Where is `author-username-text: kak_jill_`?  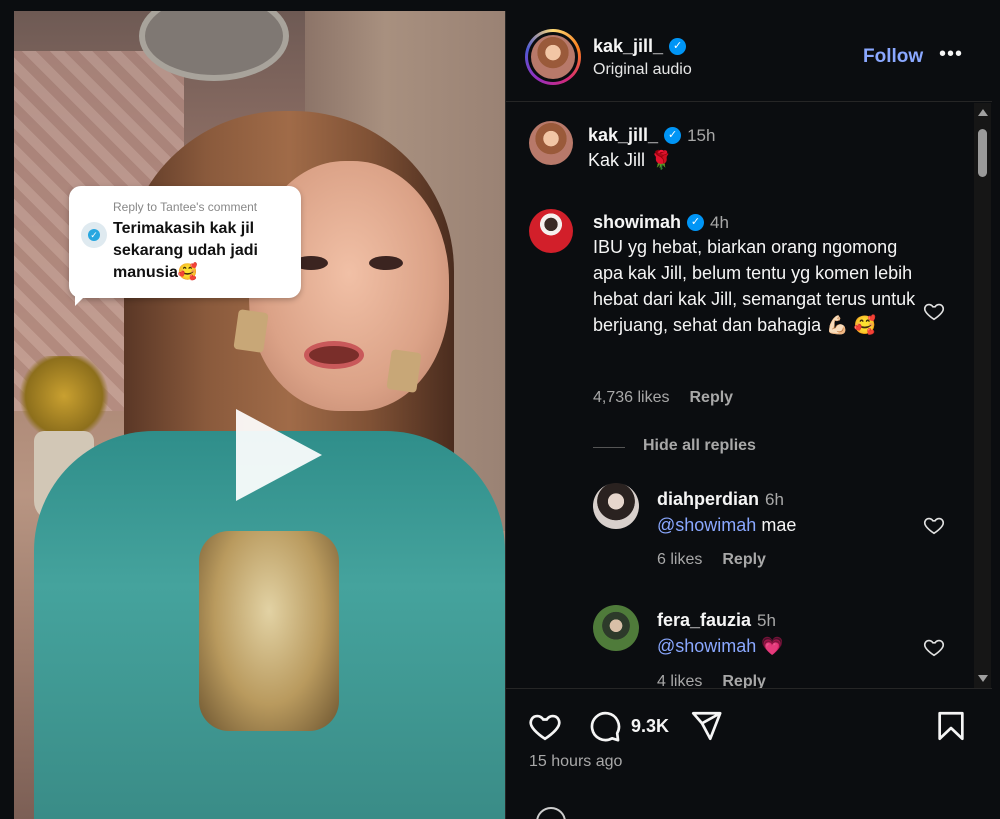
author-username-text: kak_jill_ is located at coordinates (628, 46).